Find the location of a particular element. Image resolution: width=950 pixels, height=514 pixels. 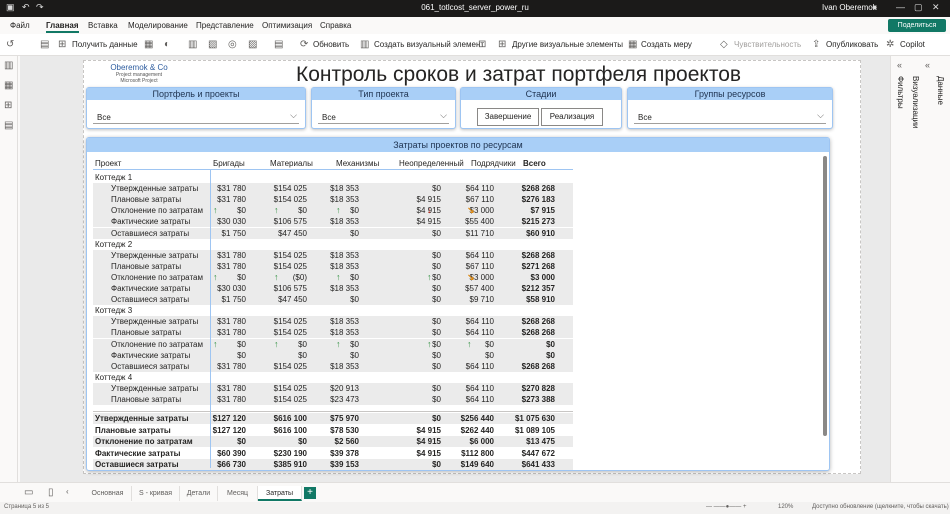

menu-modeling: Моделирование is located at coordinates (158, 25).